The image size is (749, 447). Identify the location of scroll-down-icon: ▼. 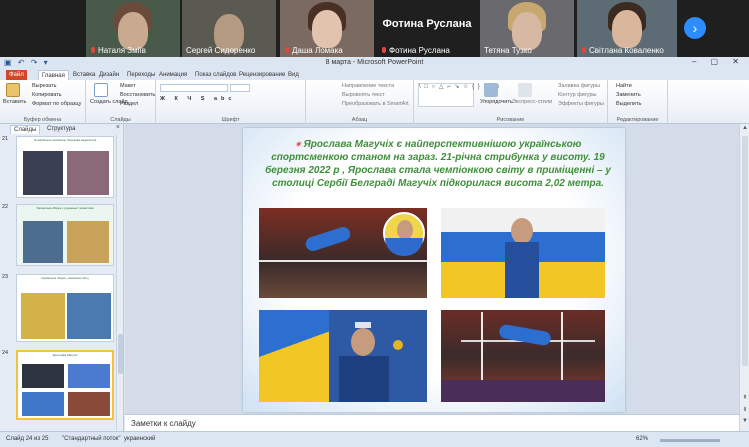
(744, 421).